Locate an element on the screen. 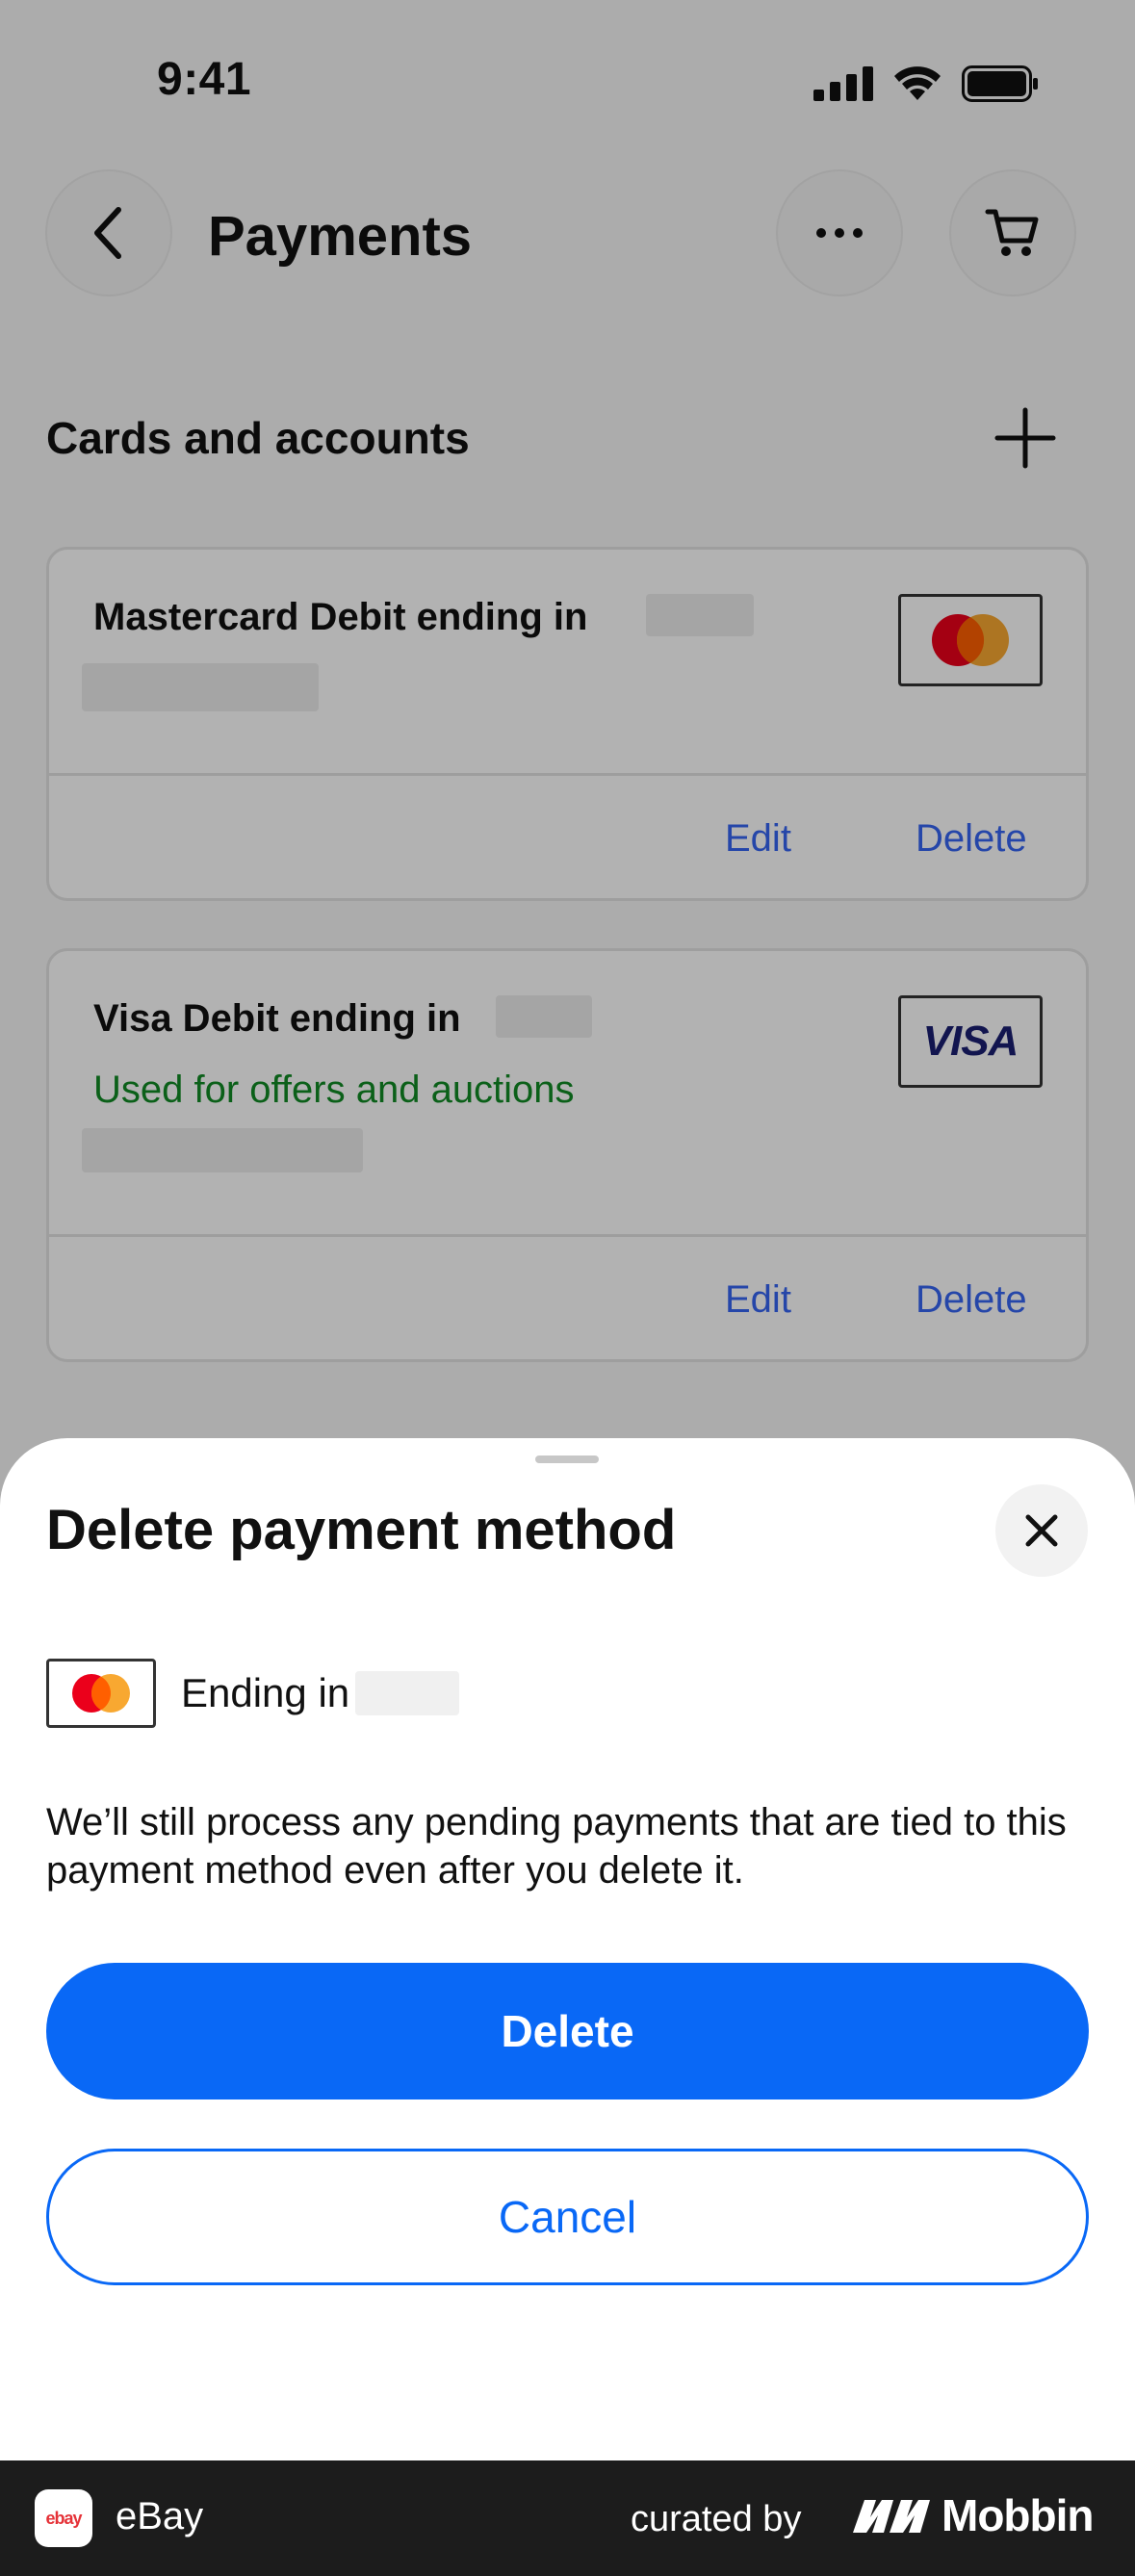  redacted-digits is located at coordinates (407, 1693).